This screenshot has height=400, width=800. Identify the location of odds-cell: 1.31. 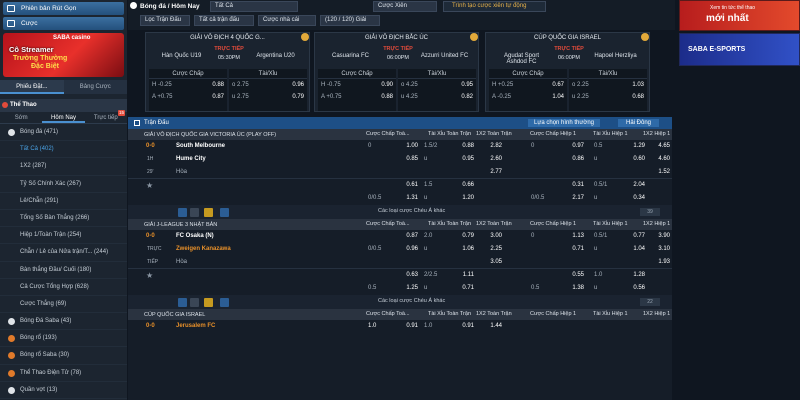
(407, 198).